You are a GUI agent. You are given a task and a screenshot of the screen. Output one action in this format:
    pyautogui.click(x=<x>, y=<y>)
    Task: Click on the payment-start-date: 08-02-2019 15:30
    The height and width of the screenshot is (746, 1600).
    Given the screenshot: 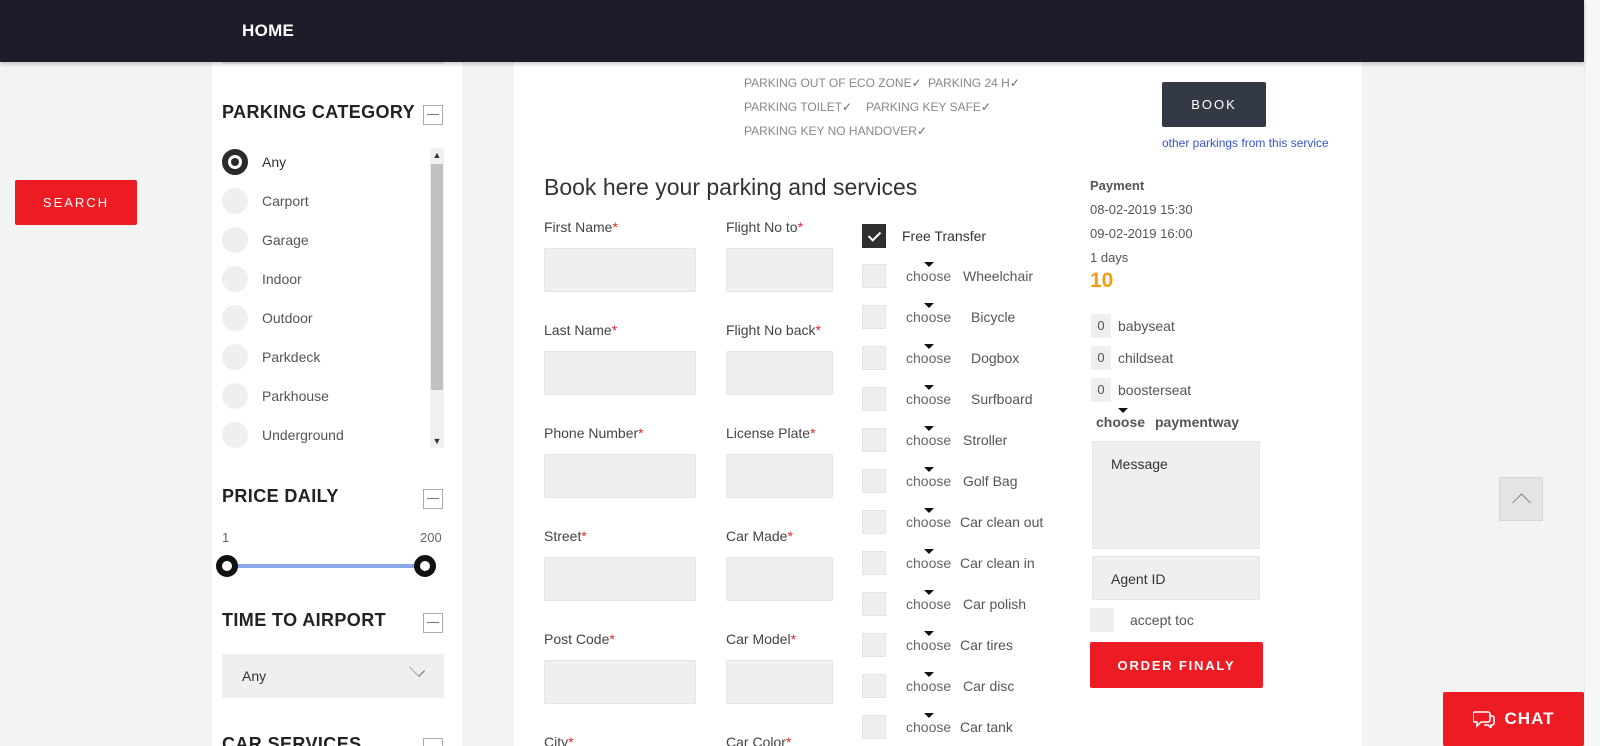 What is the action you would take?
    pyautogui.click(x=1141, y=209)
    